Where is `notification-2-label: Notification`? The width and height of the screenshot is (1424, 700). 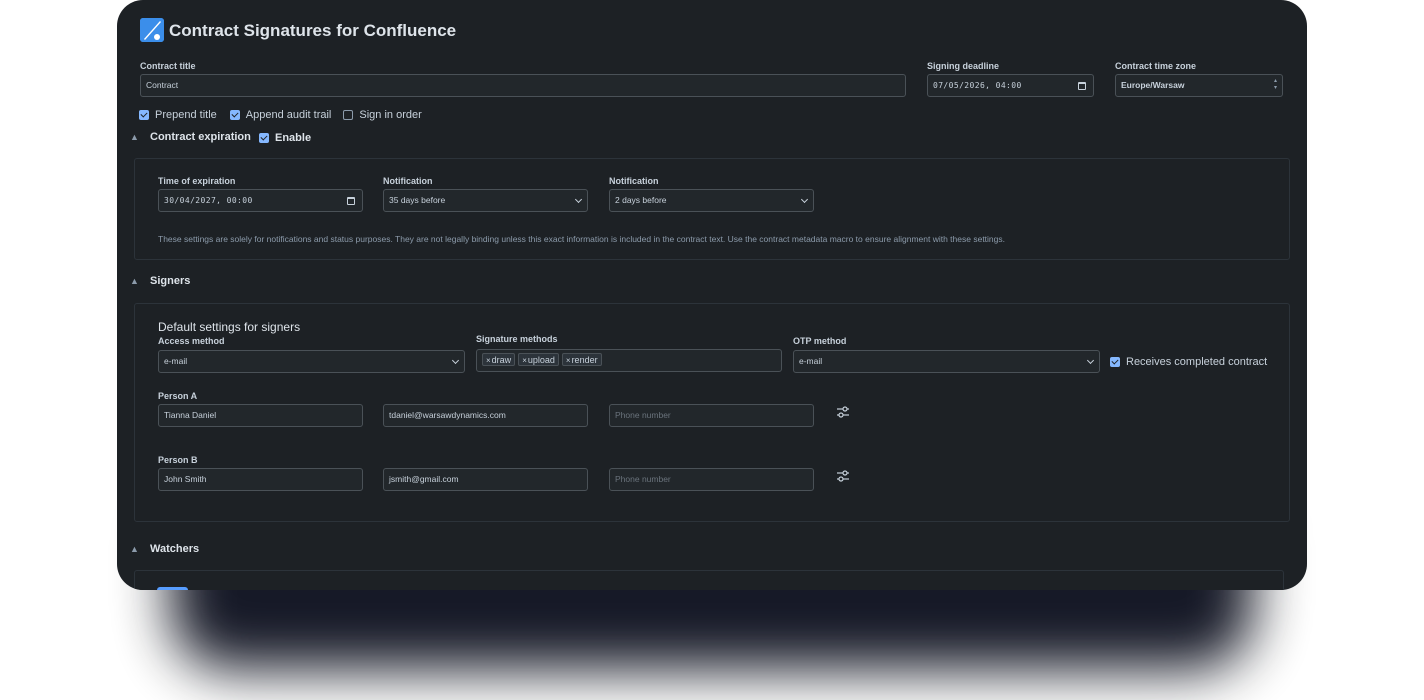
notification-2-label: Notification is located at coordinates (634, 181).